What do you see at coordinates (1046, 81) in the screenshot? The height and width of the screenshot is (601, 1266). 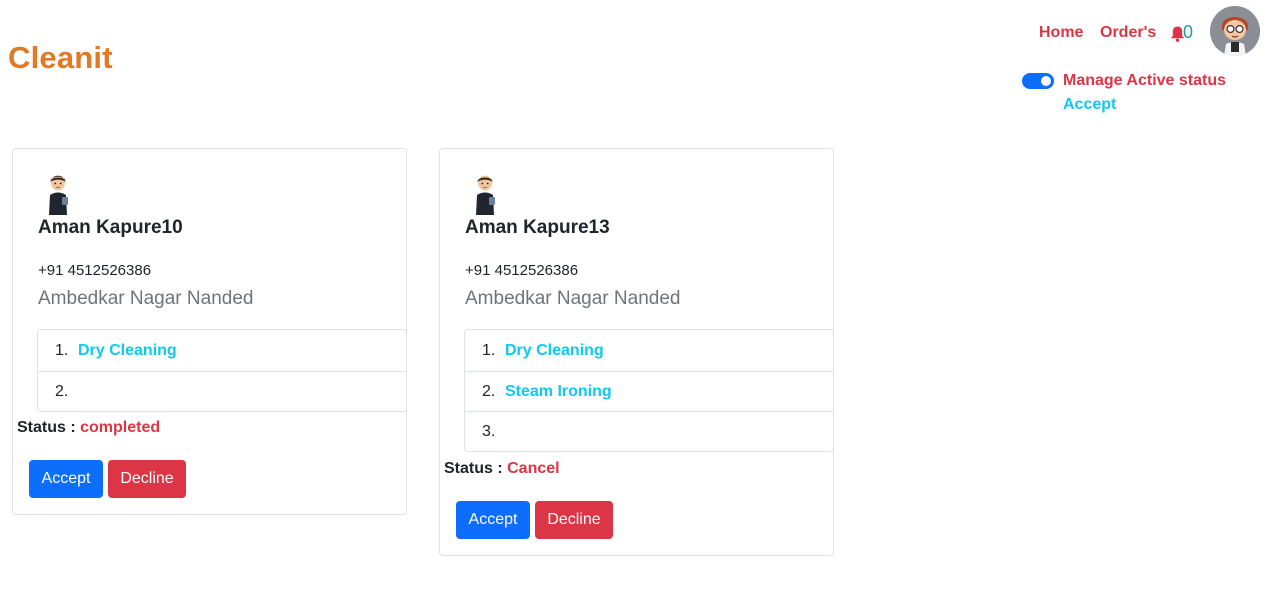 I see `toggle-knob` at bounding box center [1046, 81].